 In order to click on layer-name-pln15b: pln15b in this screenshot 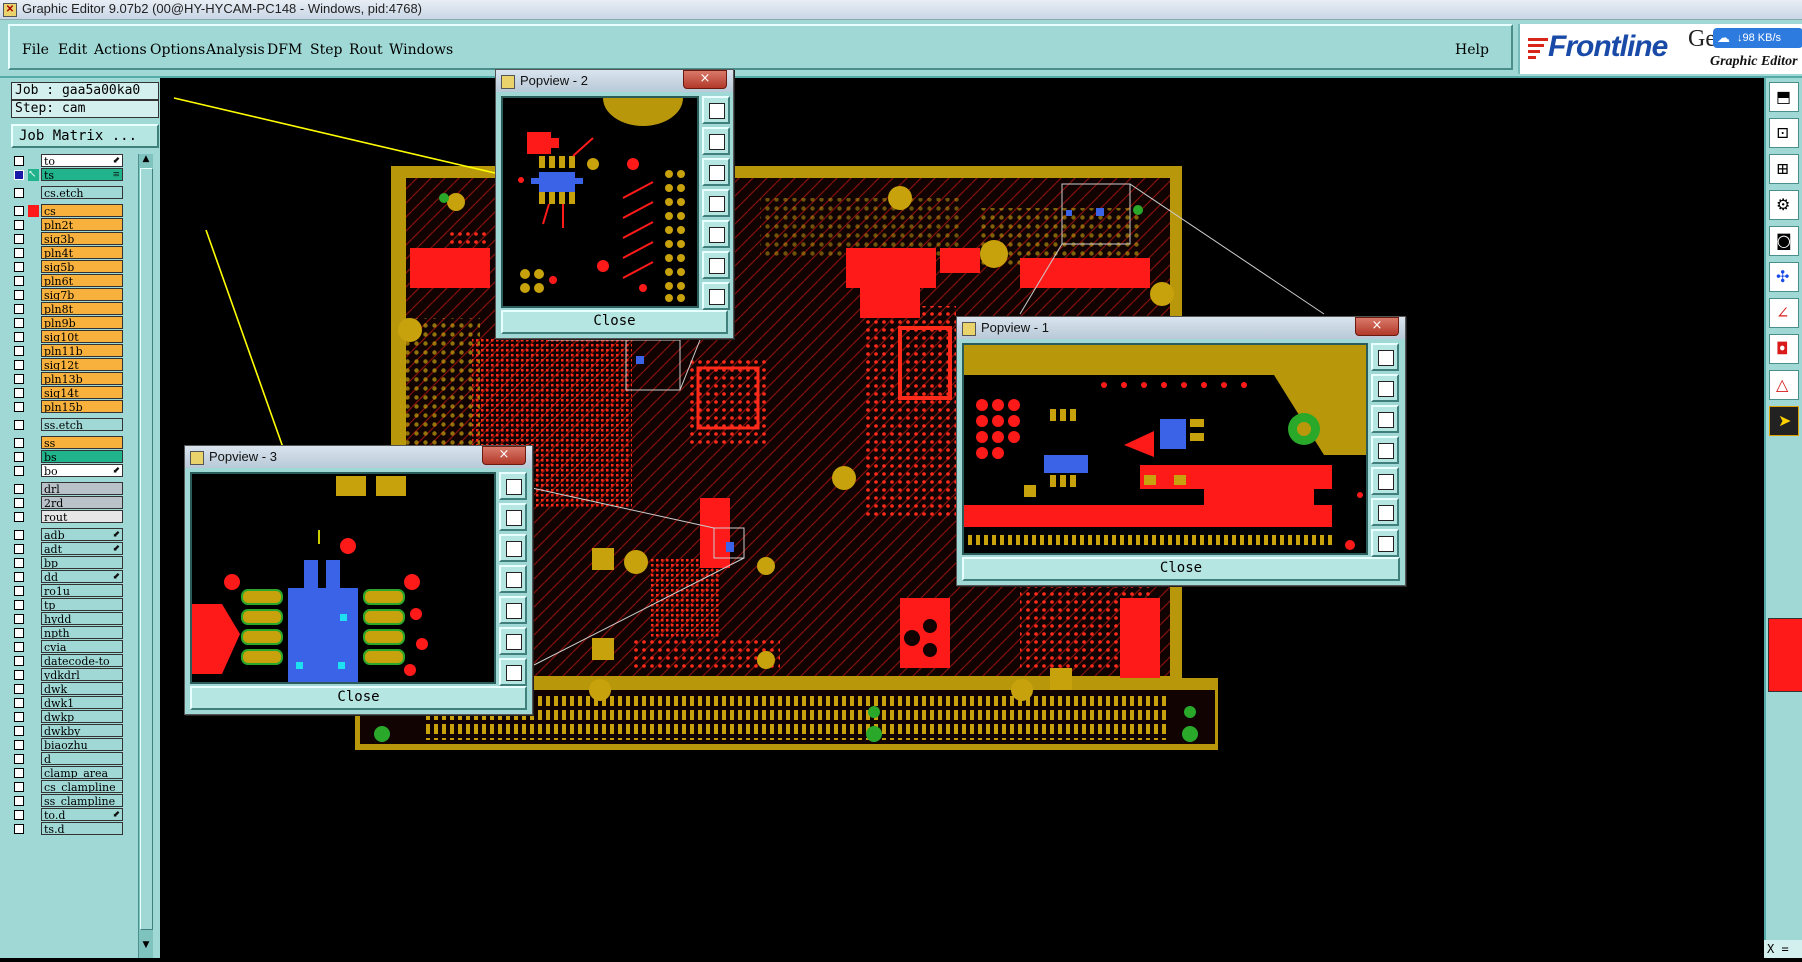, I will do `click(82, 406)`.